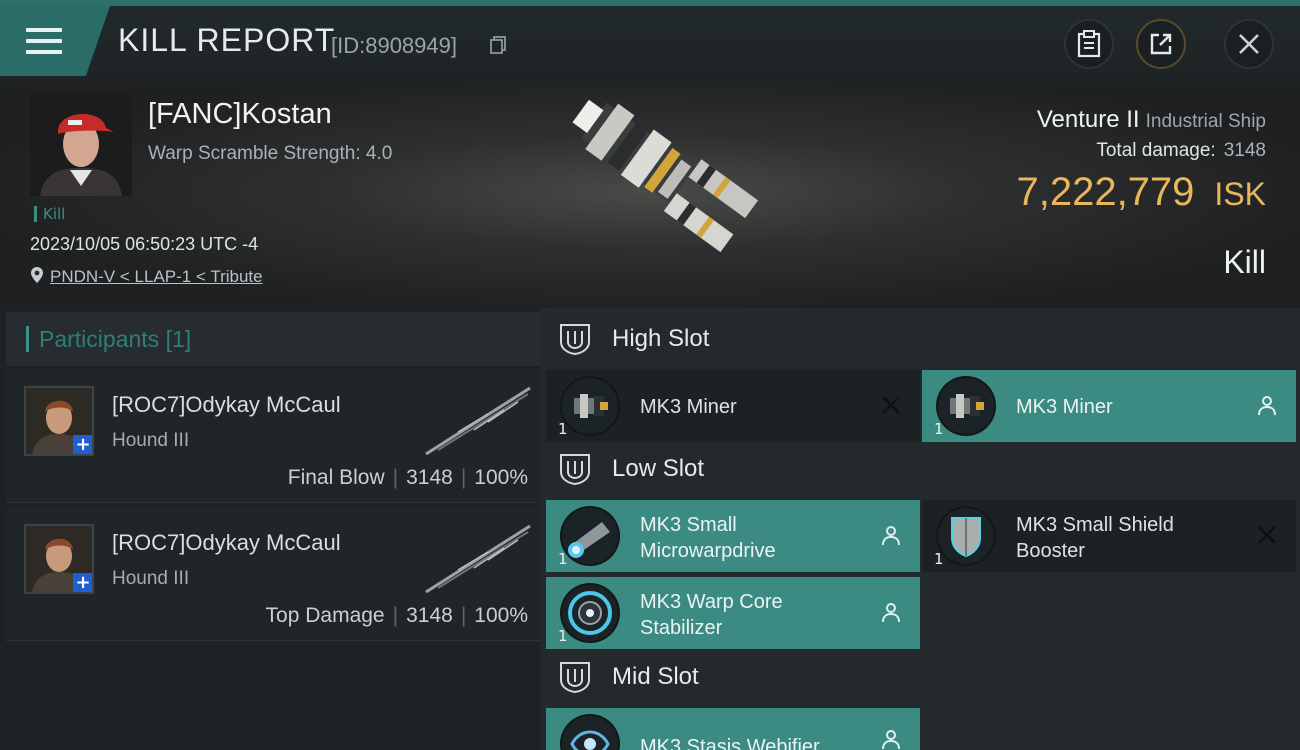  I want to click on ship-name: Venture II Industrial Ship, so click(1151, 120).